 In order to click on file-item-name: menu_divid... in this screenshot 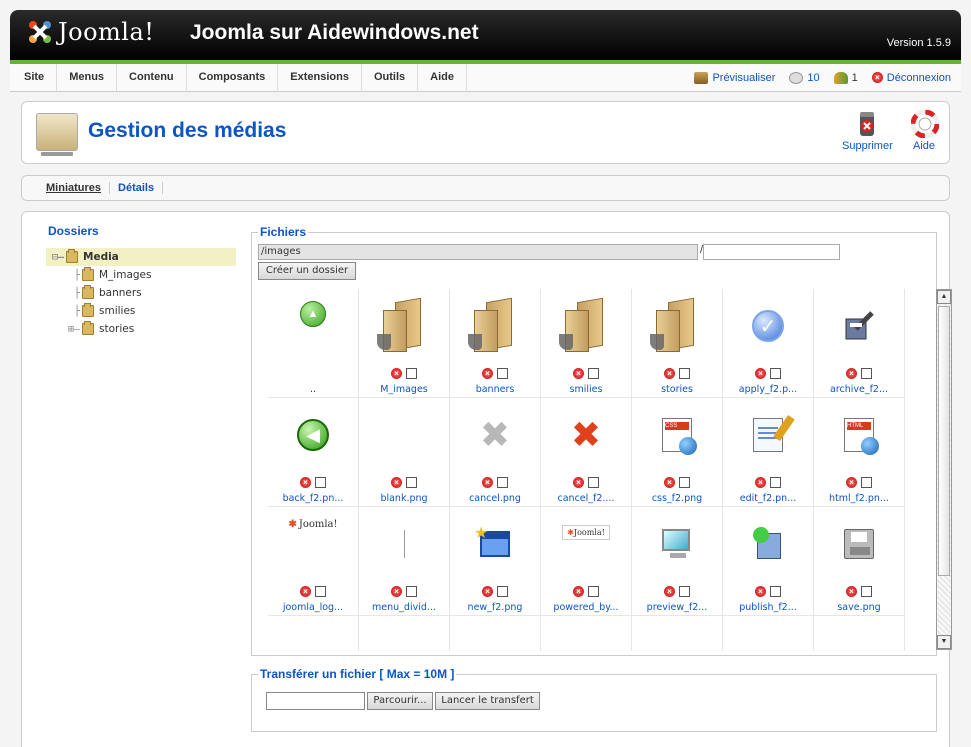, I will do `click(404, 607)`.